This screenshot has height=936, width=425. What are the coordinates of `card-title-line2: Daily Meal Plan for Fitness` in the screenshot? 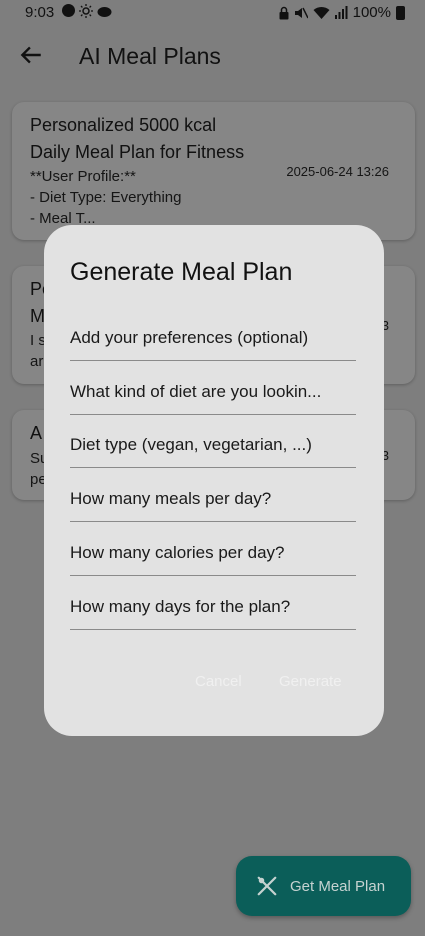 It's located at (137, 152).